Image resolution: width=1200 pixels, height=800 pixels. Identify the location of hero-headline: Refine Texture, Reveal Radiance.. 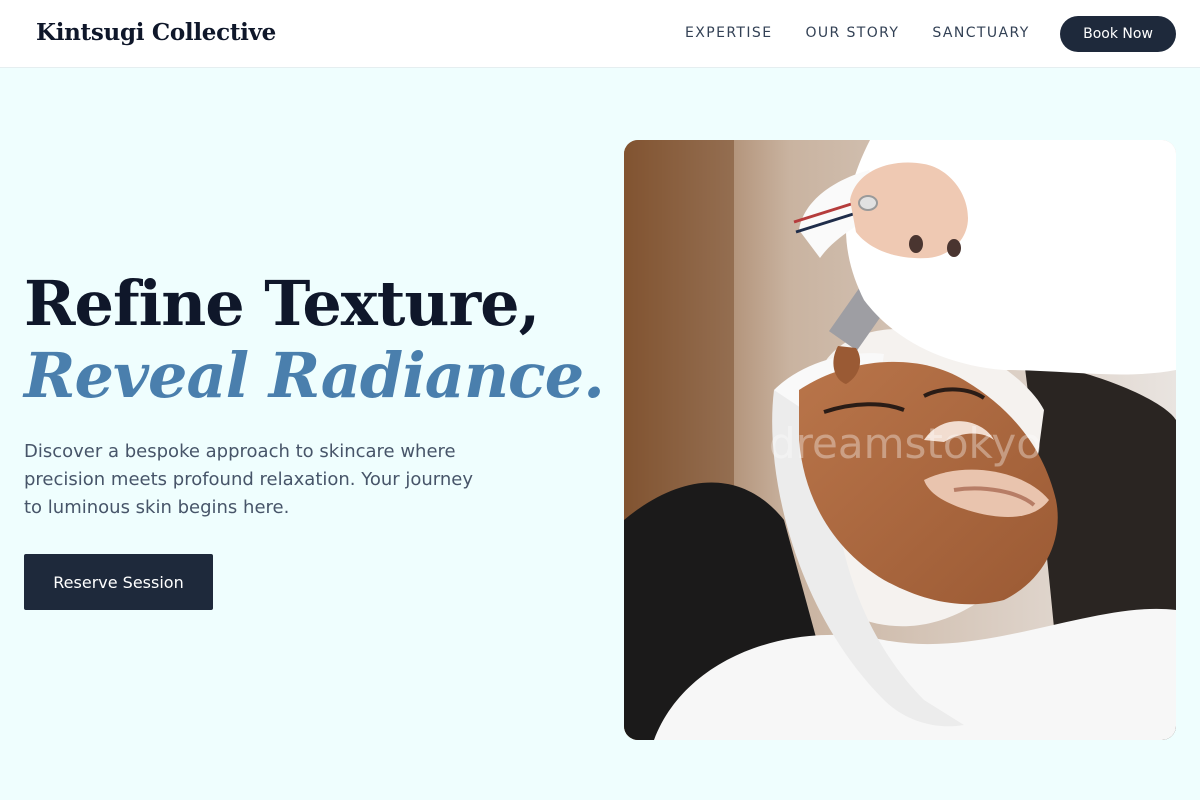
(314, 339).